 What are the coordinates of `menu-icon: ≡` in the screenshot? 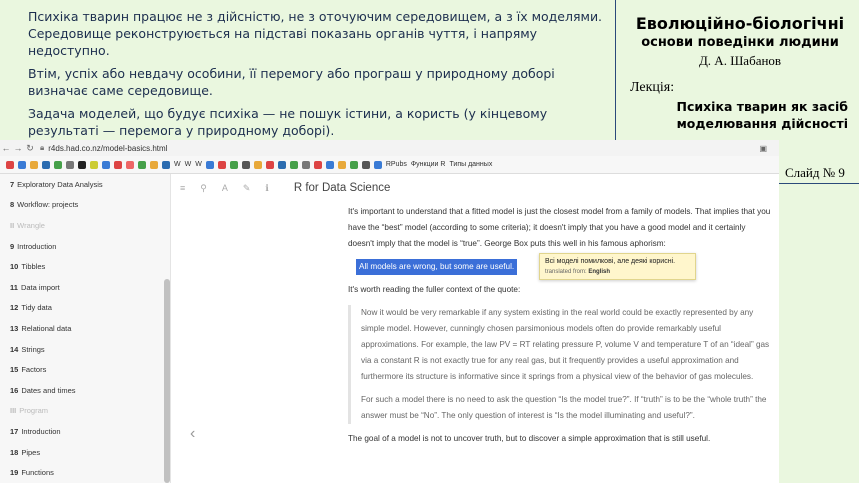 It's located at (182, 188).